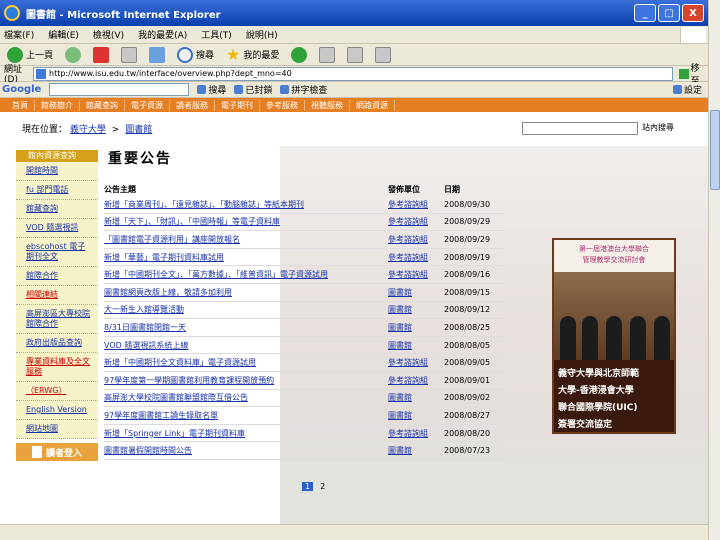 Image resolution: width=720 pixels, height=540 pixels. Describe the element at coordinates (246, 415) in the screenshot. I see `news-topic-link: 97學年度圖書館工讀生錄取名單` at that location.